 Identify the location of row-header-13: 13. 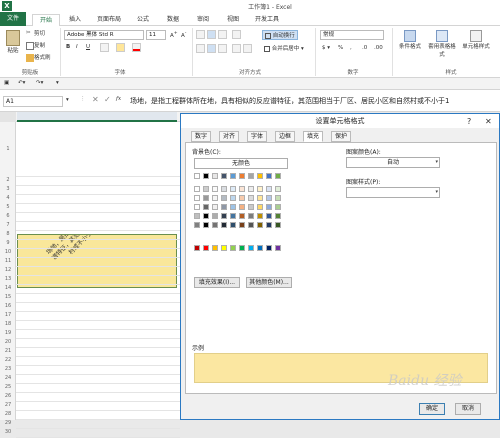
(8, 279).